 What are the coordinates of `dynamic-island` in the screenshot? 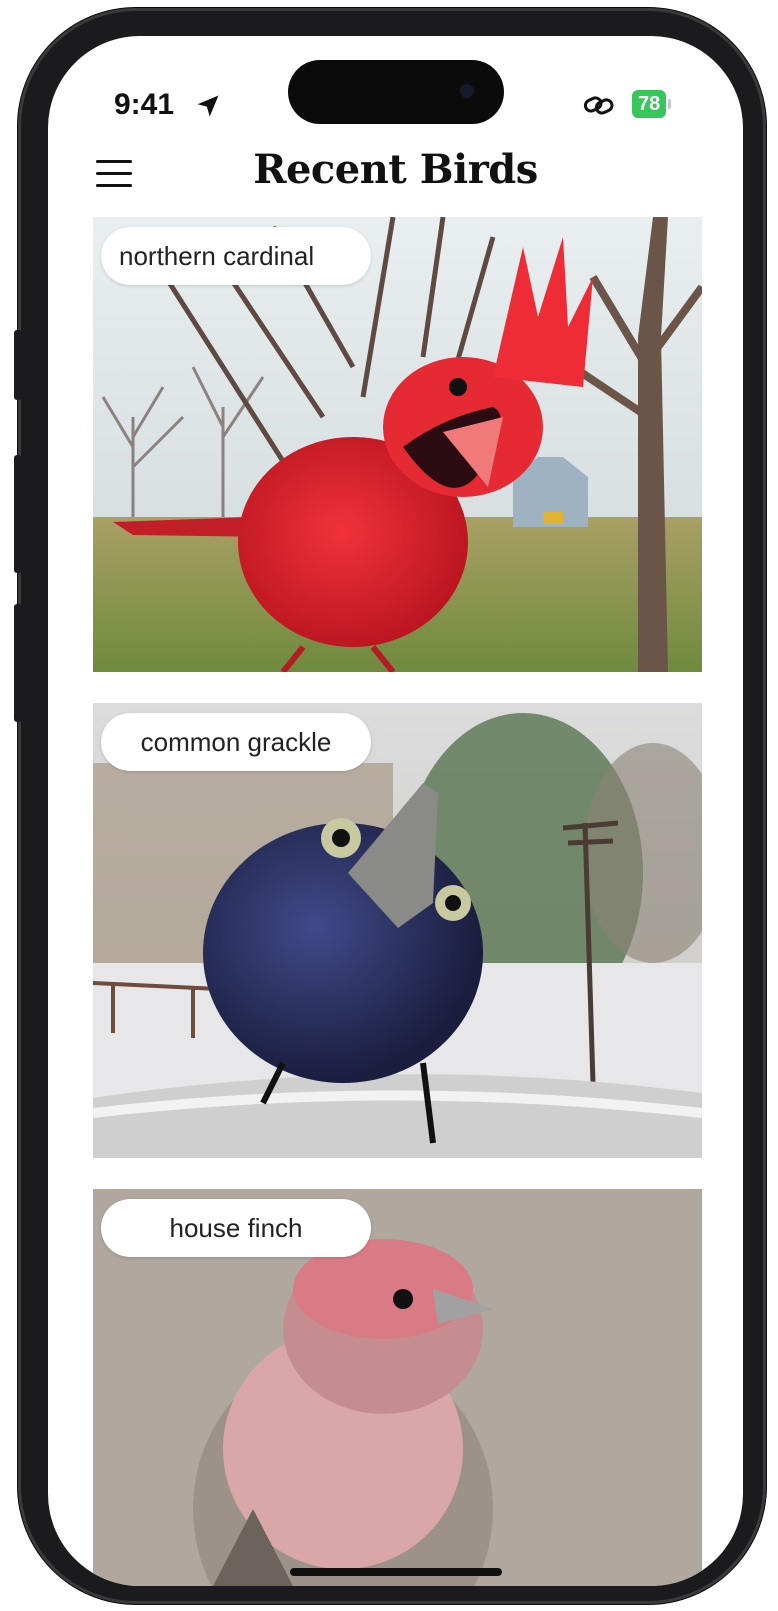 It's located at (396, 92).